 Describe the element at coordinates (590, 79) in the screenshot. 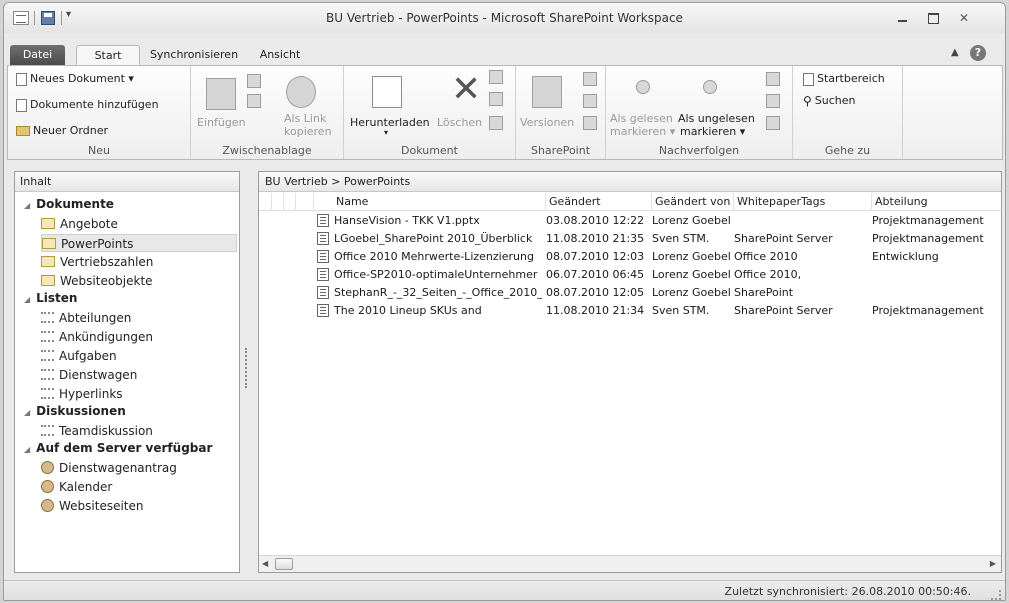

I see `sp-option-1-icon` at that location.